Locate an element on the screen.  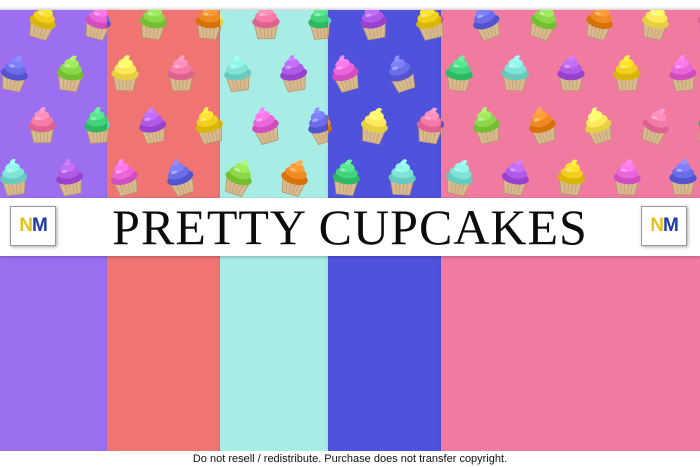
nm-logo-left: NM is located at coordinates (33, 226).